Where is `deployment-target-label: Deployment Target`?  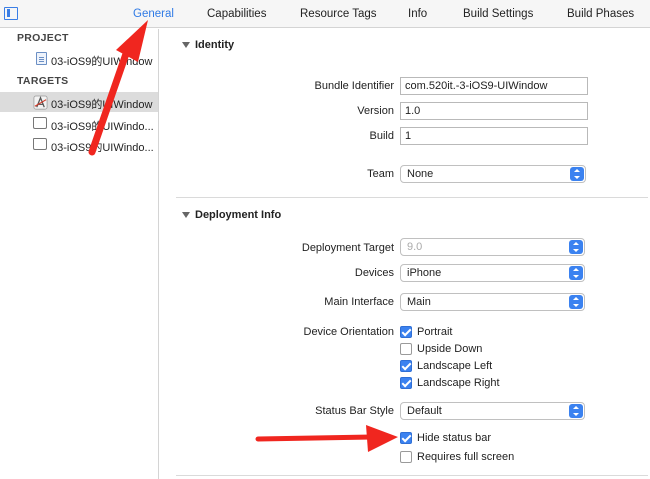
deployment-target-label: Deployment Target is located at coordinates (347, 248).